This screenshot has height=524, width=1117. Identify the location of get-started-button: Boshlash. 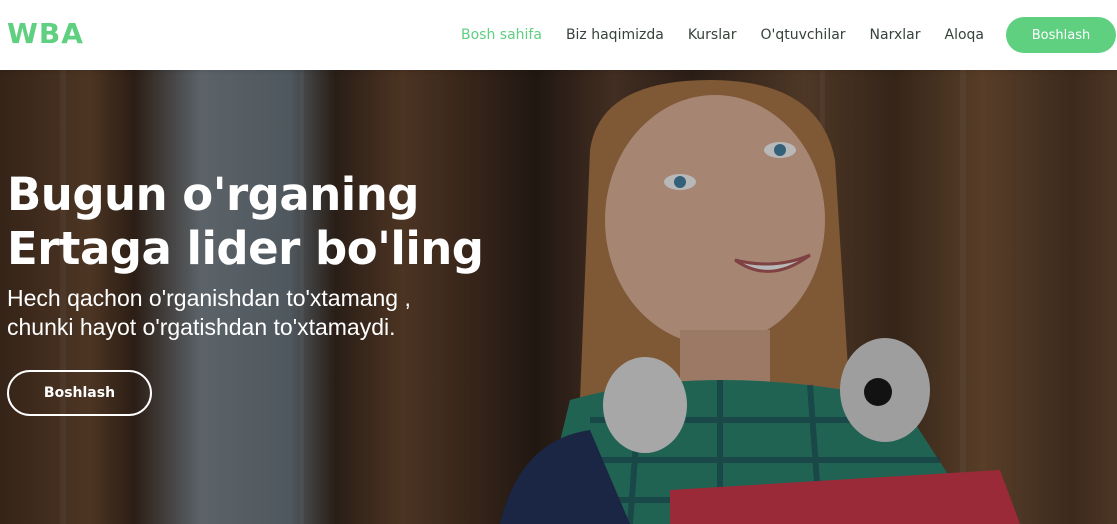
(1061, 35).